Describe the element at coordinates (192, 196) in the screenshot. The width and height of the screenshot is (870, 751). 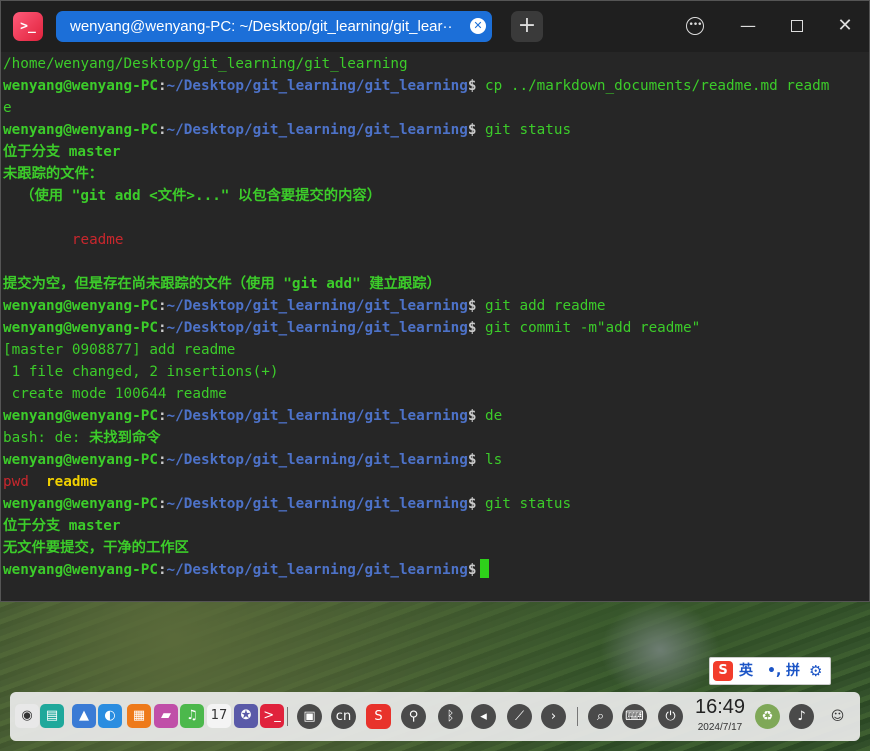
I see `output-line: （使用 "git add <文件>..." 以包含要提交的内容）` at that location.